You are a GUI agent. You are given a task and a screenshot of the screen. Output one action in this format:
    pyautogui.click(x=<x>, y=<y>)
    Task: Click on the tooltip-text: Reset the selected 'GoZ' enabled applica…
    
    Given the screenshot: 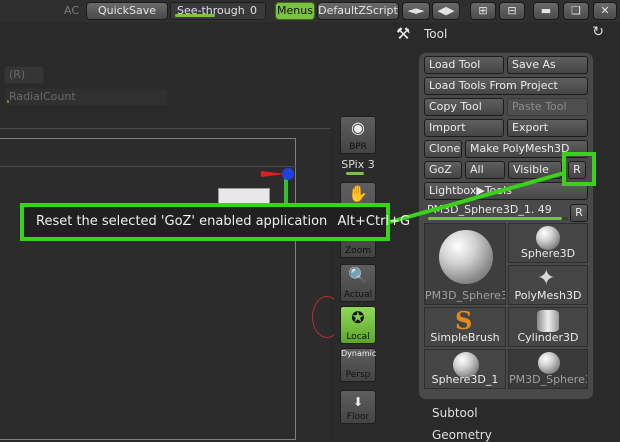 What is the action you would take?
    pyautogui.click(x=182, y=221)
    